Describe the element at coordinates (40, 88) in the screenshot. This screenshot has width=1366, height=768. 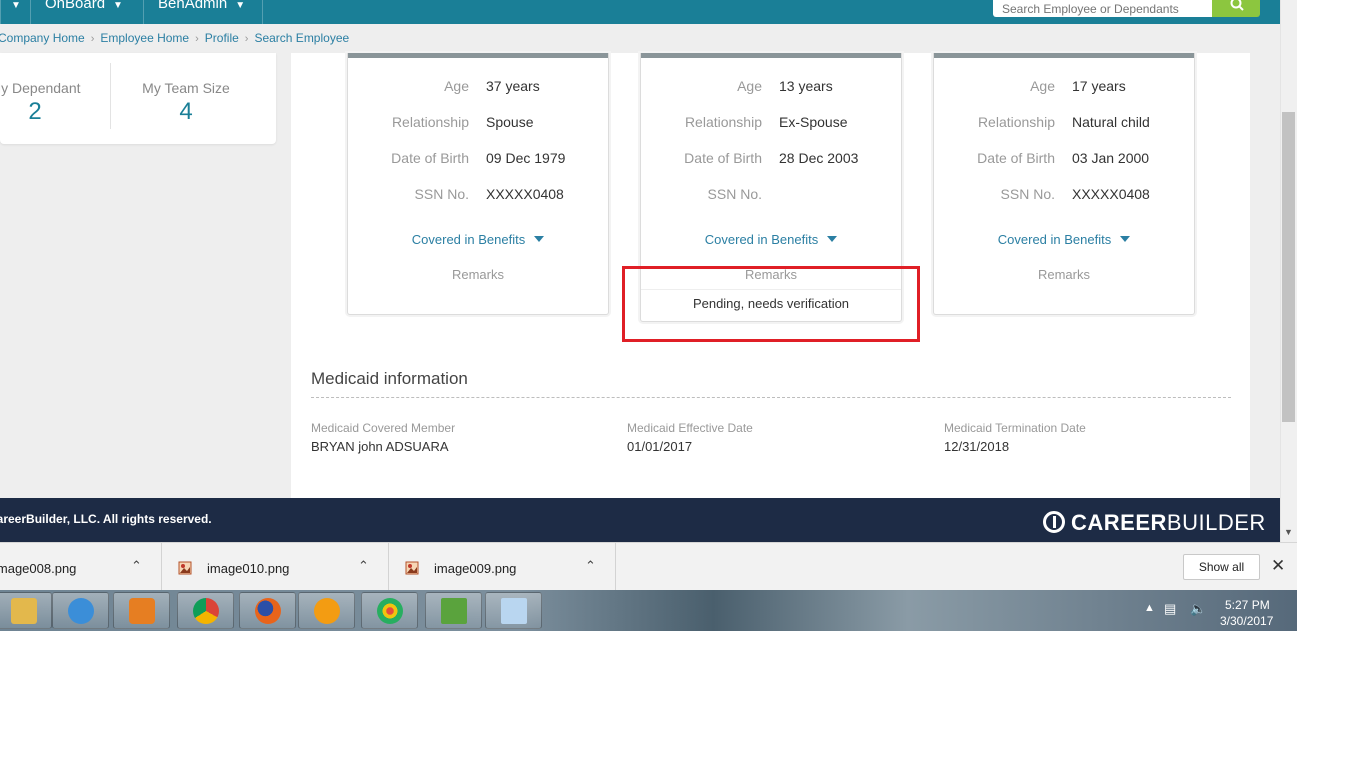
I see `stat-label: My Dependant` at that location.